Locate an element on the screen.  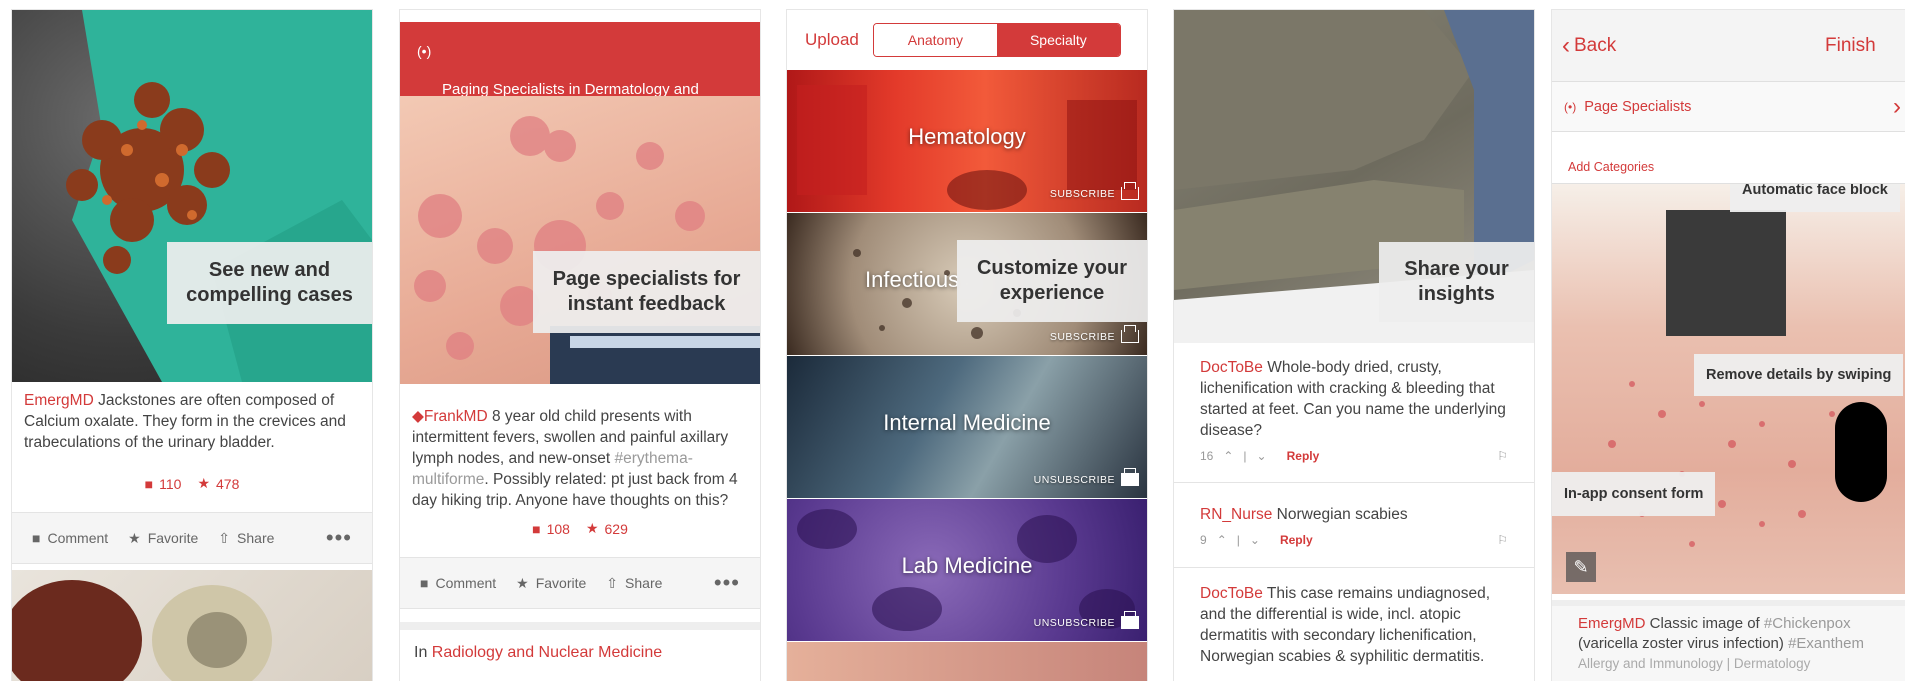
chevron-right-icon: › is located at coordinates (1897, 106).